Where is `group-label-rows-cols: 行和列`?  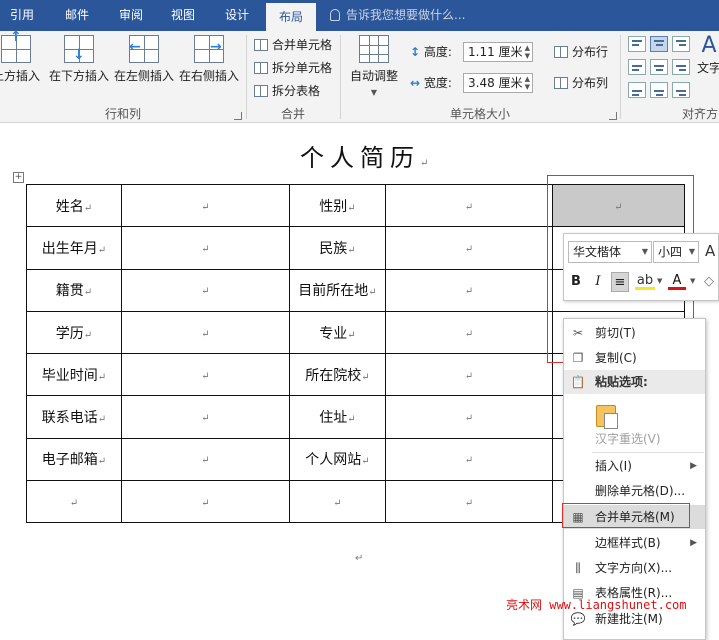 group-label-rows-cols: 行和列 is located at coordinates (122, 114).